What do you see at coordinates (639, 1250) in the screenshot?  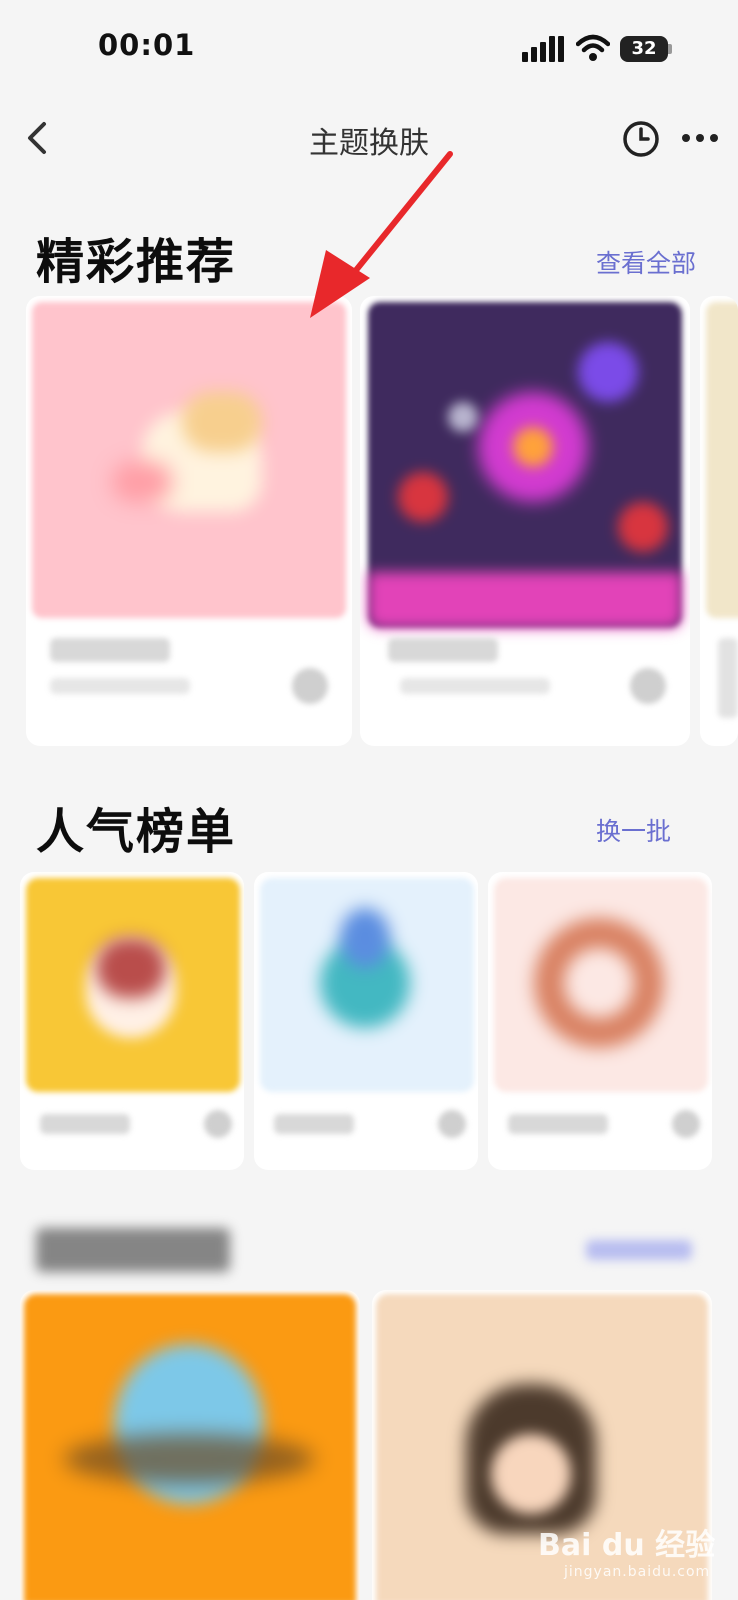 I see `third-section-link-blurred` at bounding box center [639, 1250].